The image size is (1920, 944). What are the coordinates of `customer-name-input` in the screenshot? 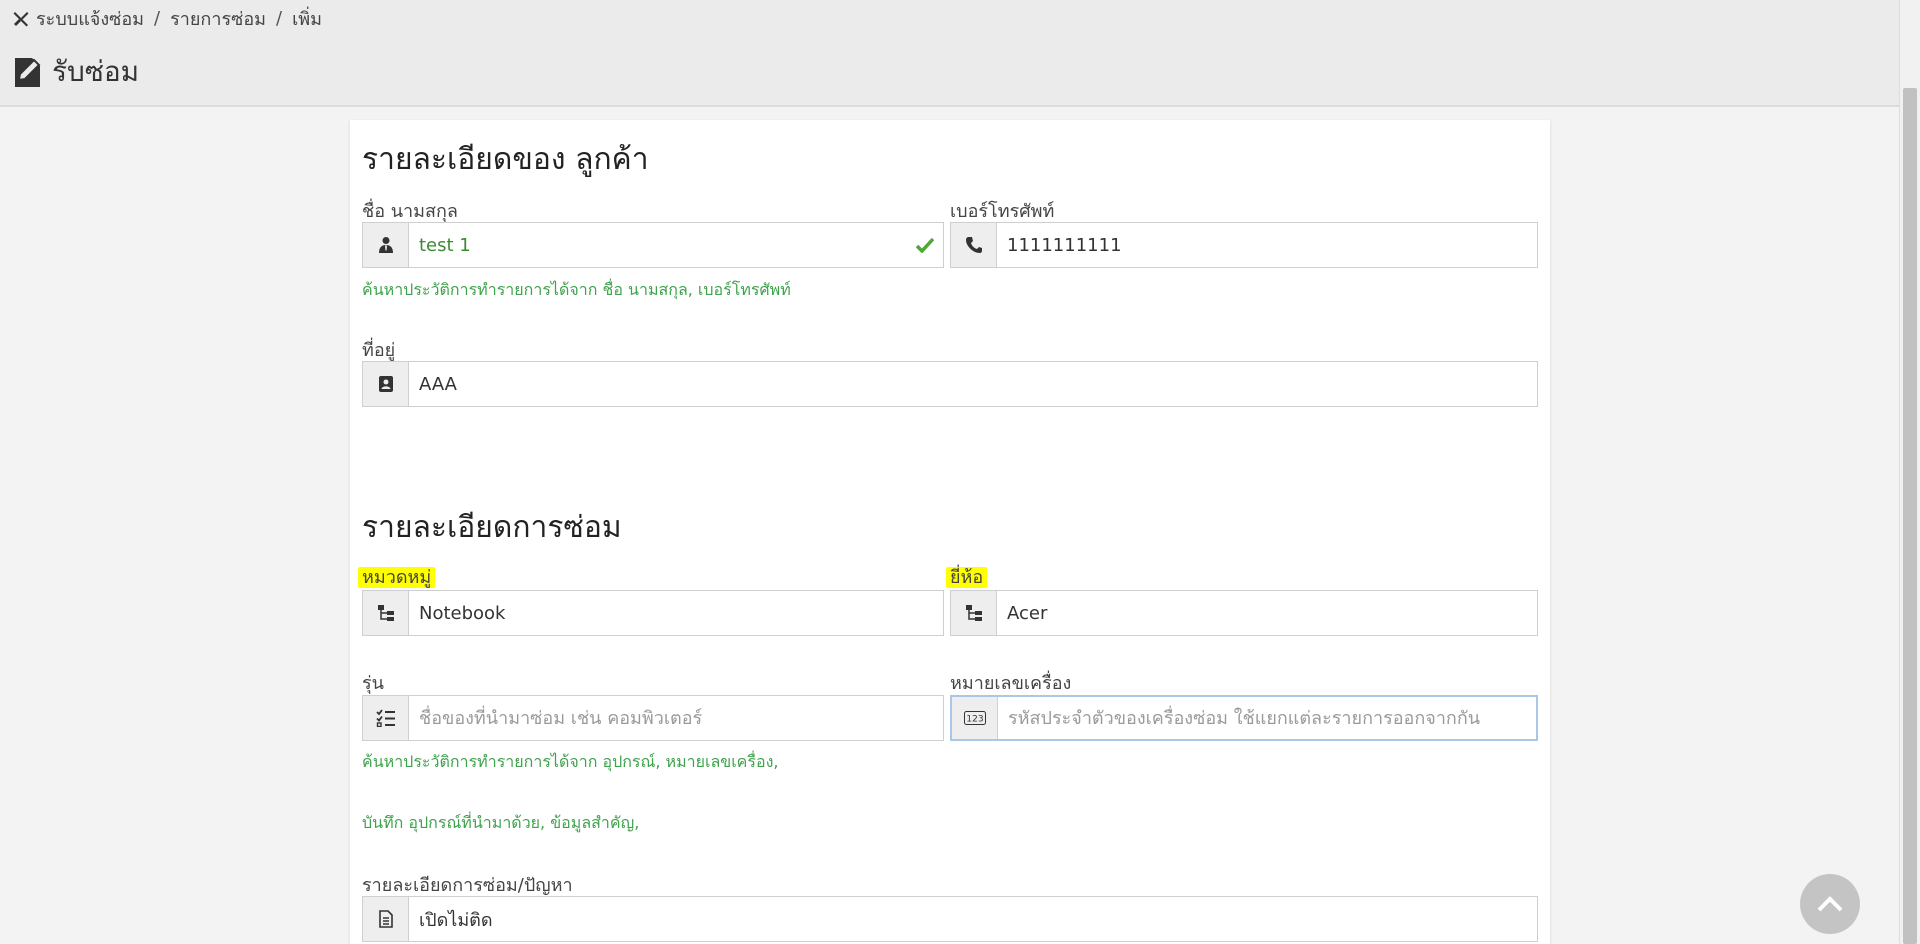 It's located at (658, 245).